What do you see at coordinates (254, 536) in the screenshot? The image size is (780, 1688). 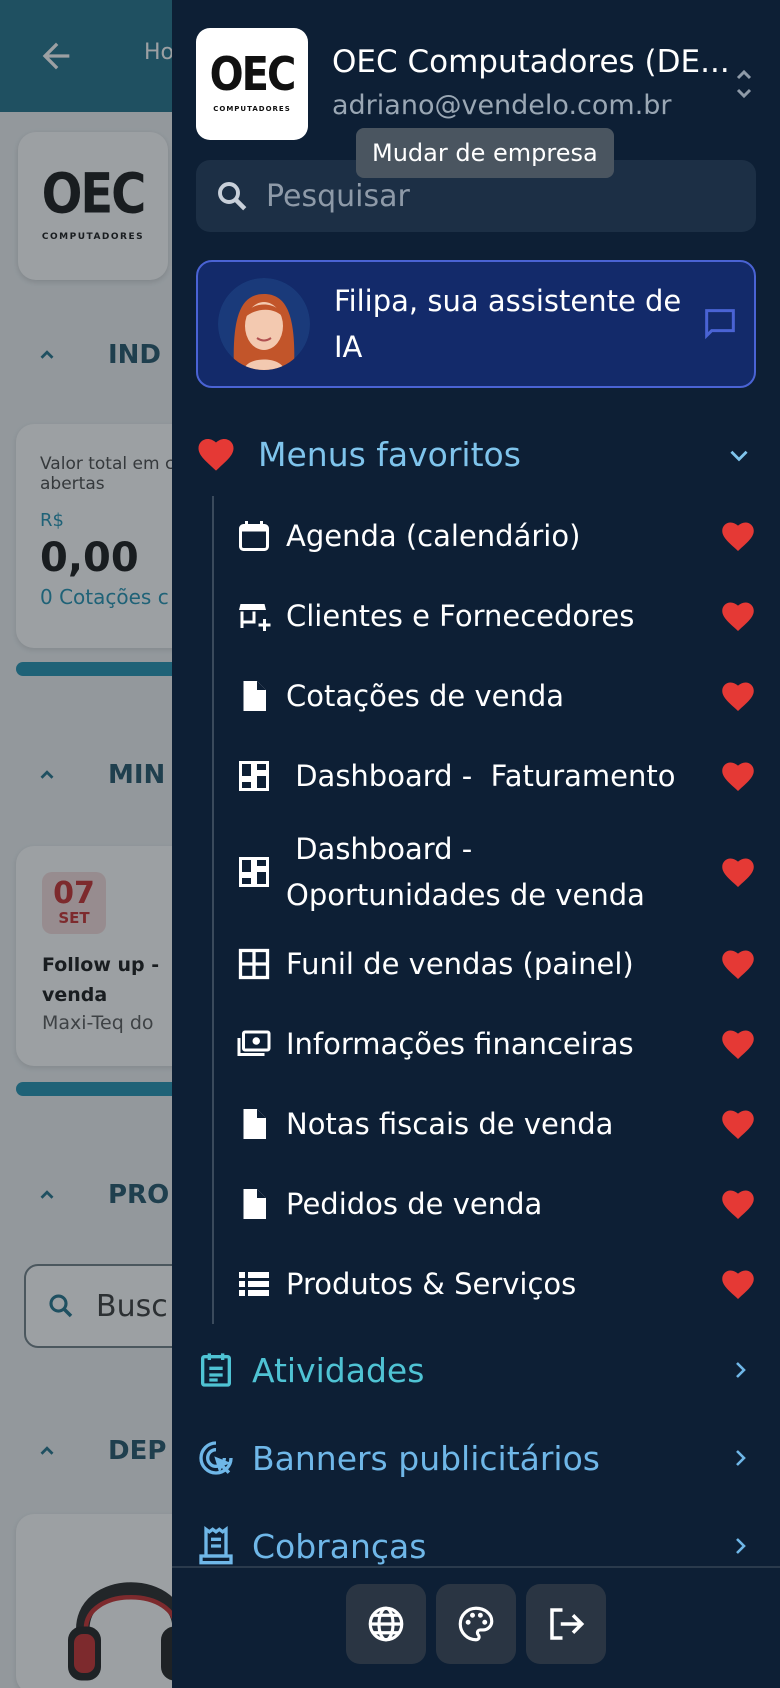 I see `calendar-icon` at bounding box center [254, 536].